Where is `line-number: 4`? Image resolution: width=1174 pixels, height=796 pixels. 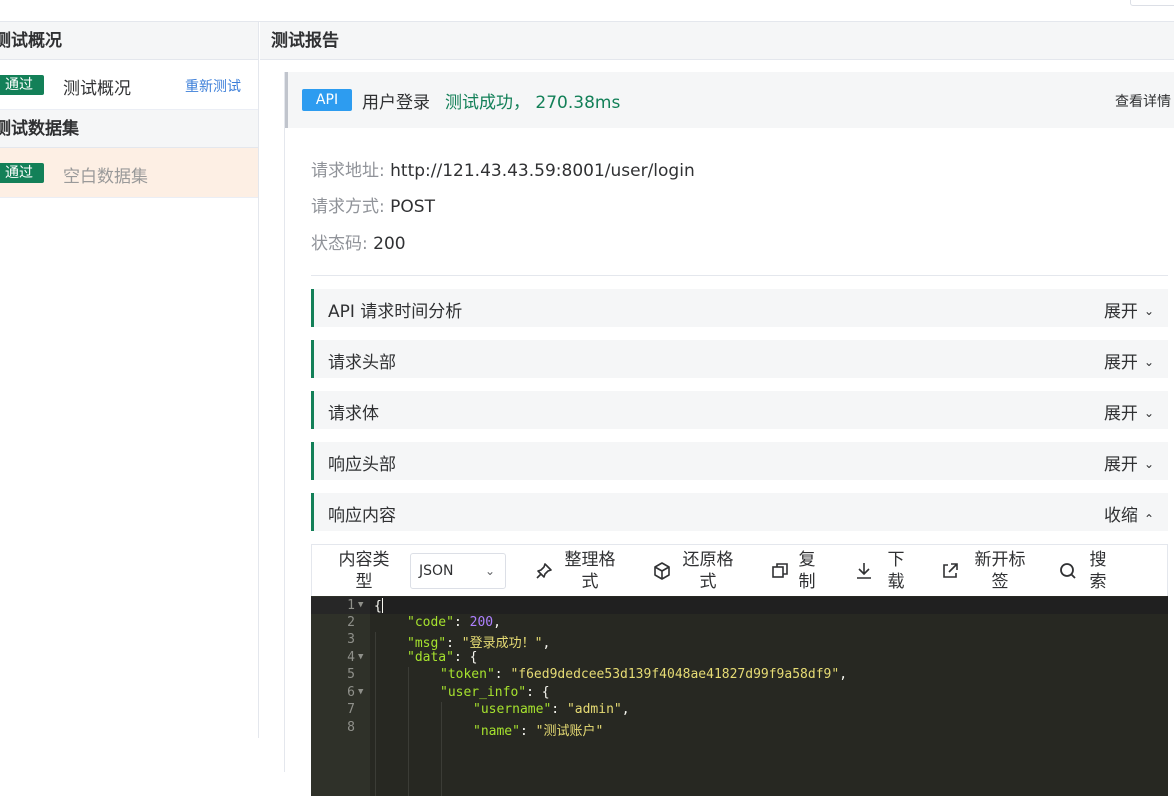 line-number: 4 is located at coordinates (351, 657).